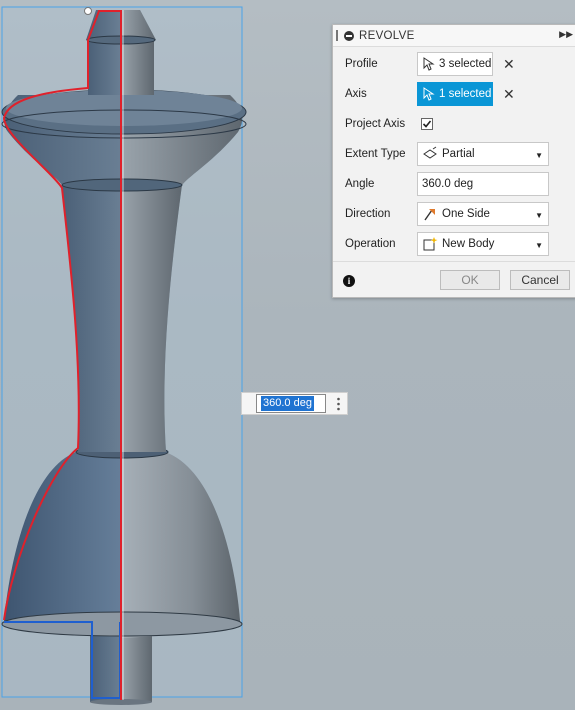 The height and width of the screenshot is (710, 575). I want to click on angle-row: Angle 360.0 deg, so click(454, 184).